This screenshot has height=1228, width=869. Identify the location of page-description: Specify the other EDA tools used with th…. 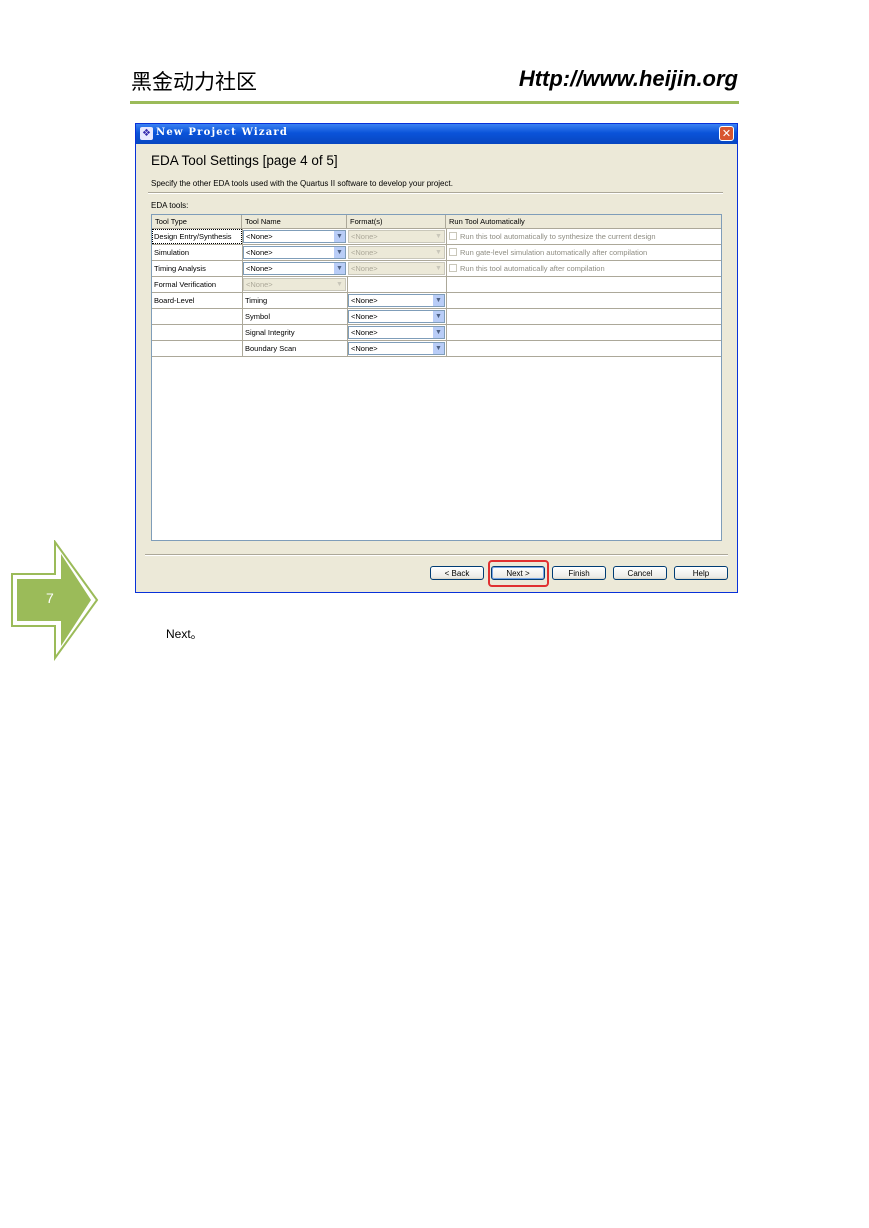
(302, 183).